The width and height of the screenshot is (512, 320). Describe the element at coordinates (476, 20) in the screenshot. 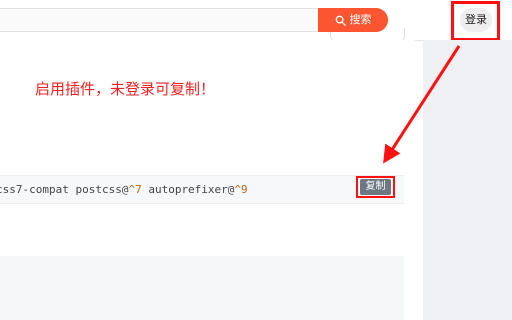

I see `login-button: 登录` at that location.